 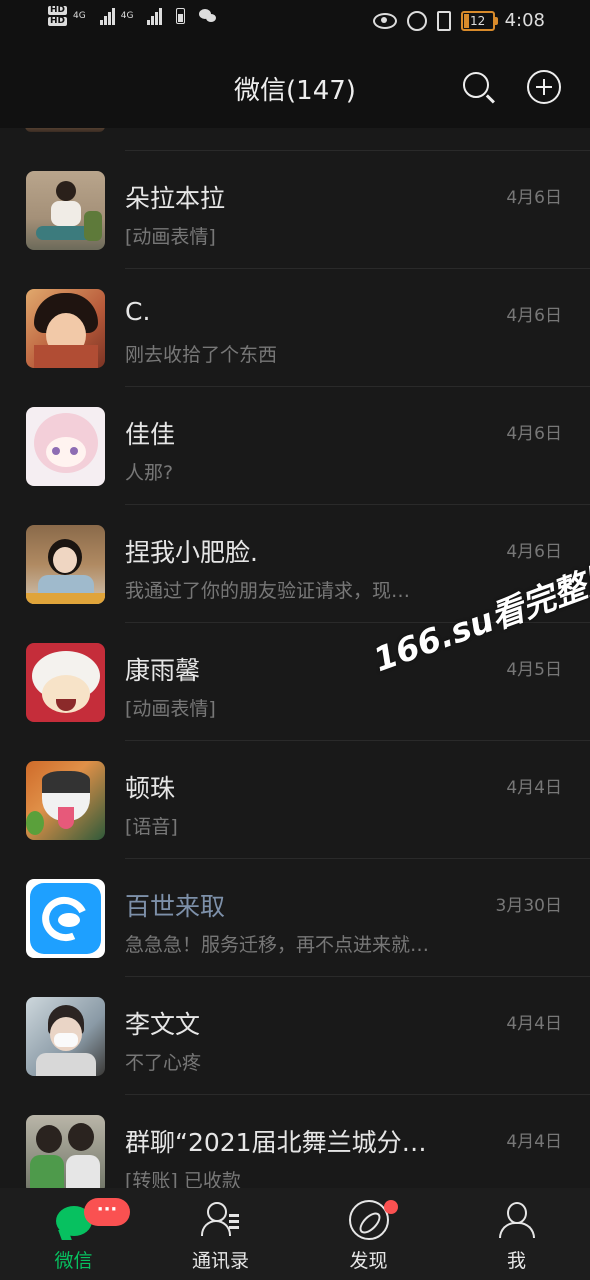 What do you see at coordinates (107, 1212) in the screenshot?
I see `unread-badge: ···` at bounding box center [107, 1212].